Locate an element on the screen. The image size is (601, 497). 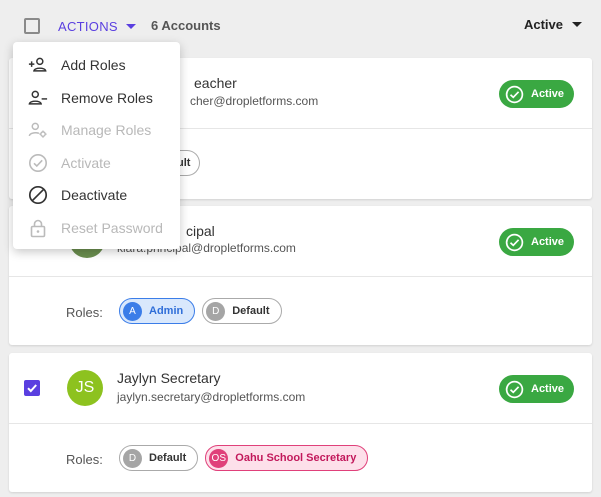
account-email: jaylyn.secretary@dropletforms.com is located at coordinates (211, 397).